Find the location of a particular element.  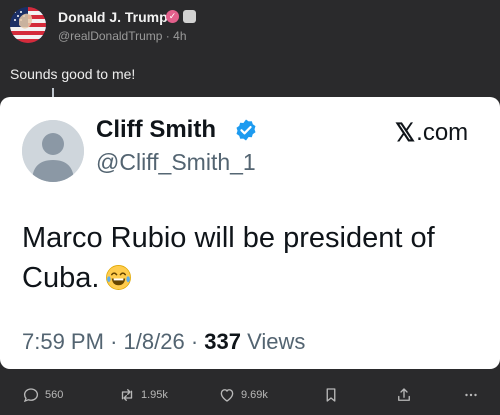

x-logo-icon: 𝕏 is located at coordinates (405, 133).